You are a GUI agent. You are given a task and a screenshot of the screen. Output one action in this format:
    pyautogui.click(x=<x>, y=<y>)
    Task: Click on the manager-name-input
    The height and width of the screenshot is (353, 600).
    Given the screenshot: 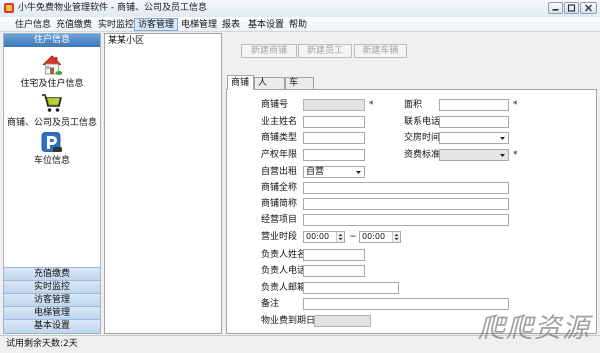 What is the action you would take?
    pyautogui.click(x=334, y=255)
    